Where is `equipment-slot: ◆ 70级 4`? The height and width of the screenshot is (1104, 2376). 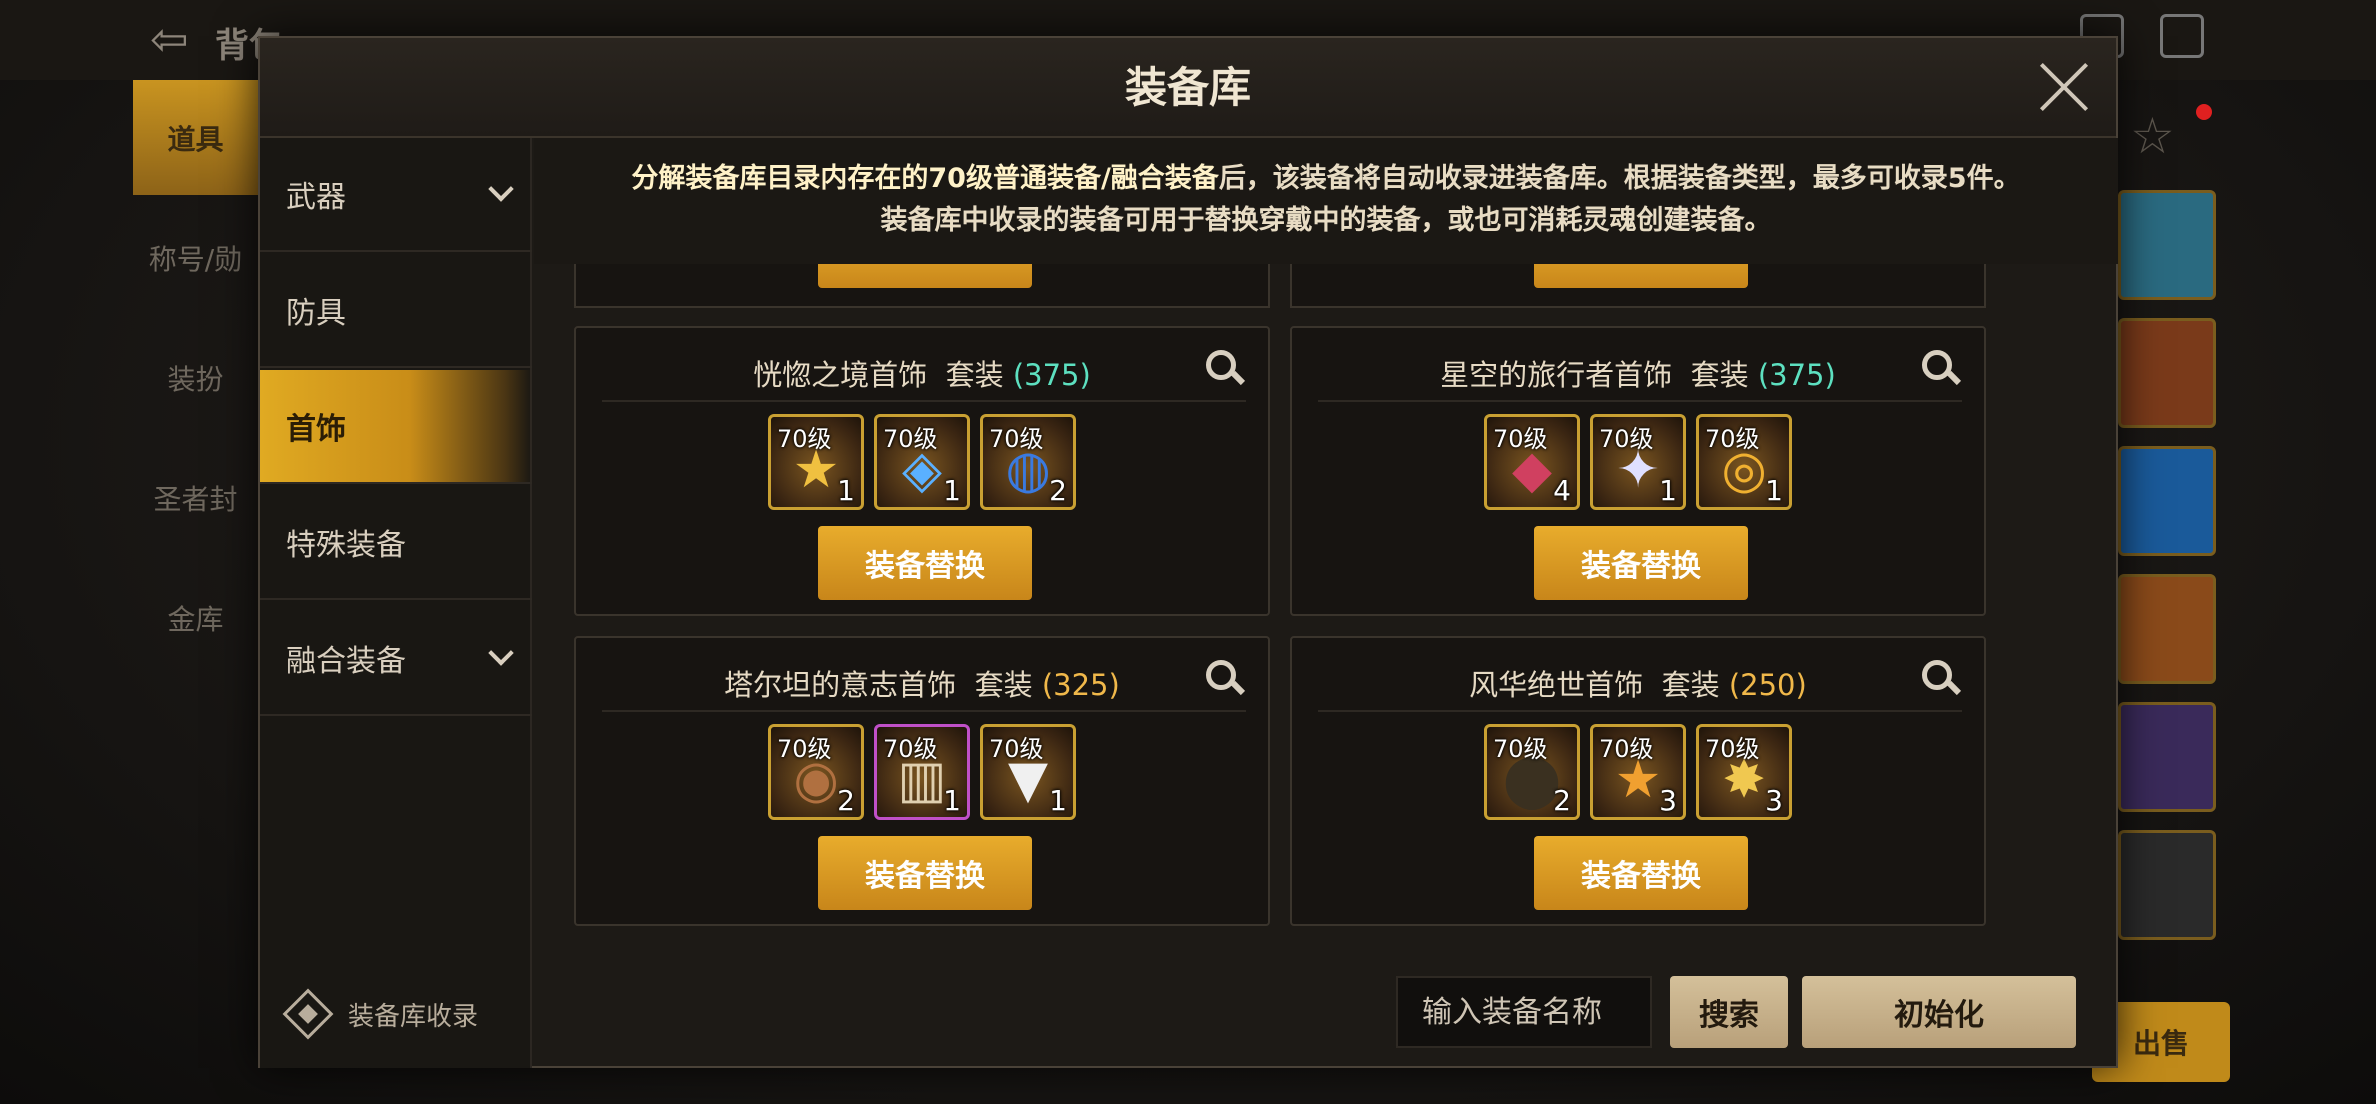
equipment-slot: ◆ 70级 4 is located at coordinates (1532, 462).